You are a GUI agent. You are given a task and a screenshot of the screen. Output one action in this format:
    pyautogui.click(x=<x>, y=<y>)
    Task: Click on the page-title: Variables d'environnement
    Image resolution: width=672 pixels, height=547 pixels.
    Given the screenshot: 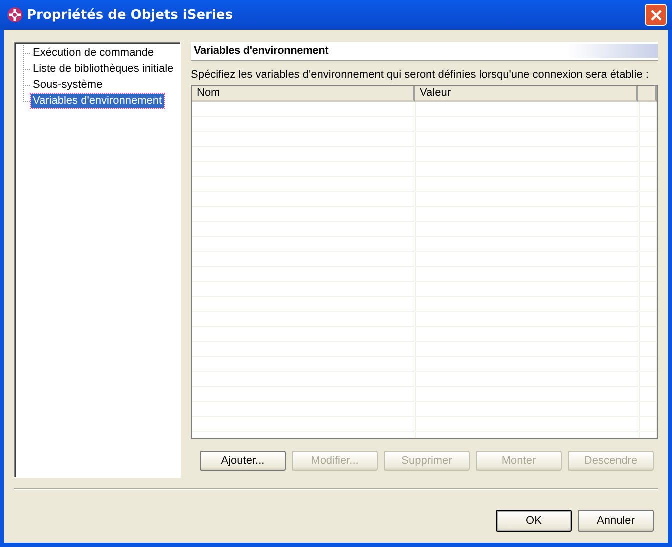 What is the action you would take?
    pyautogui.click(x=261, y=51)
    